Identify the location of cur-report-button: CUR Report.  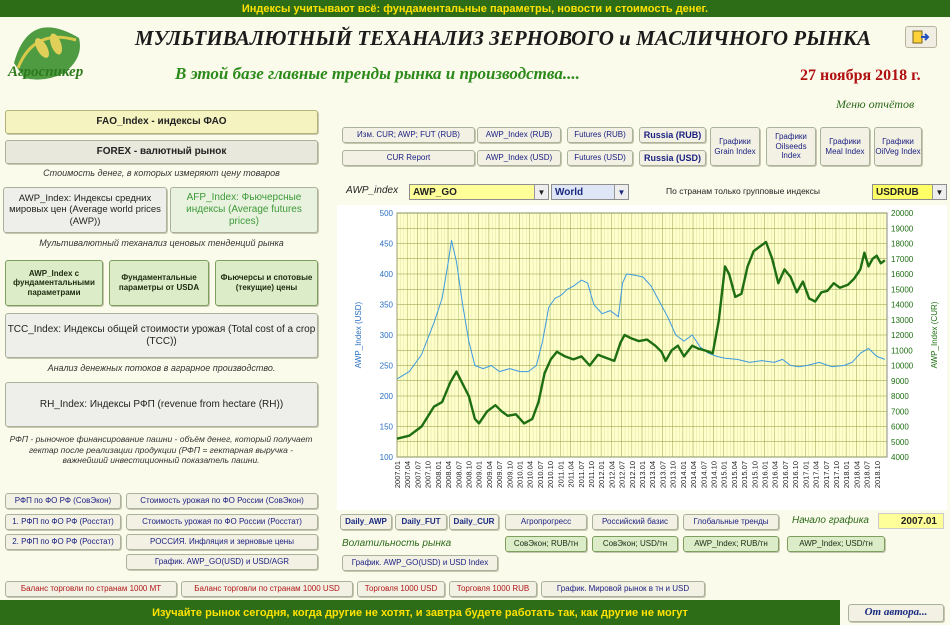
(408, 158).